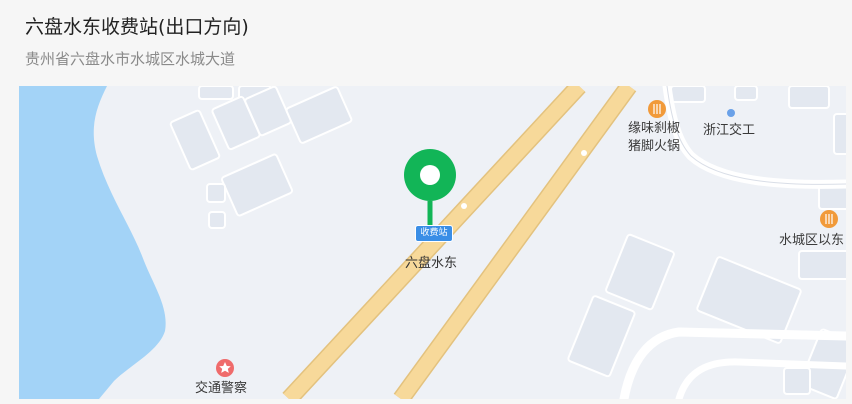 This screenshot has width=852, height=404. Describe the element at coordinates (731, 113) in the screenshot. I see `dot-icon` at that location.